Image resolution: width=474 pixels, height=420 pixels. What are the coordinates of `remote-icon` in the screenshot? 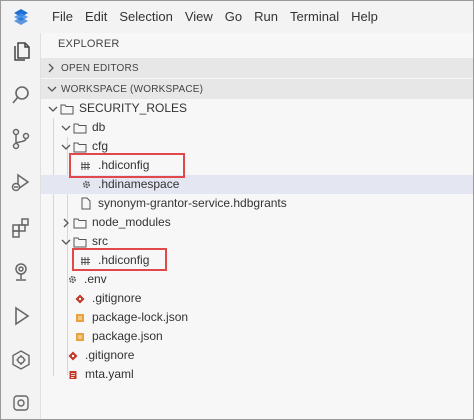 It's located at (21, 272).